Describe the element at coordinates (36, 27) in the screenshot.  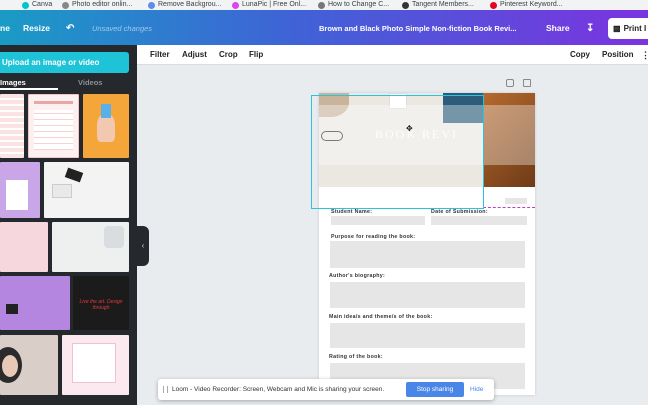
I see `resize-button: Resize` at that location.